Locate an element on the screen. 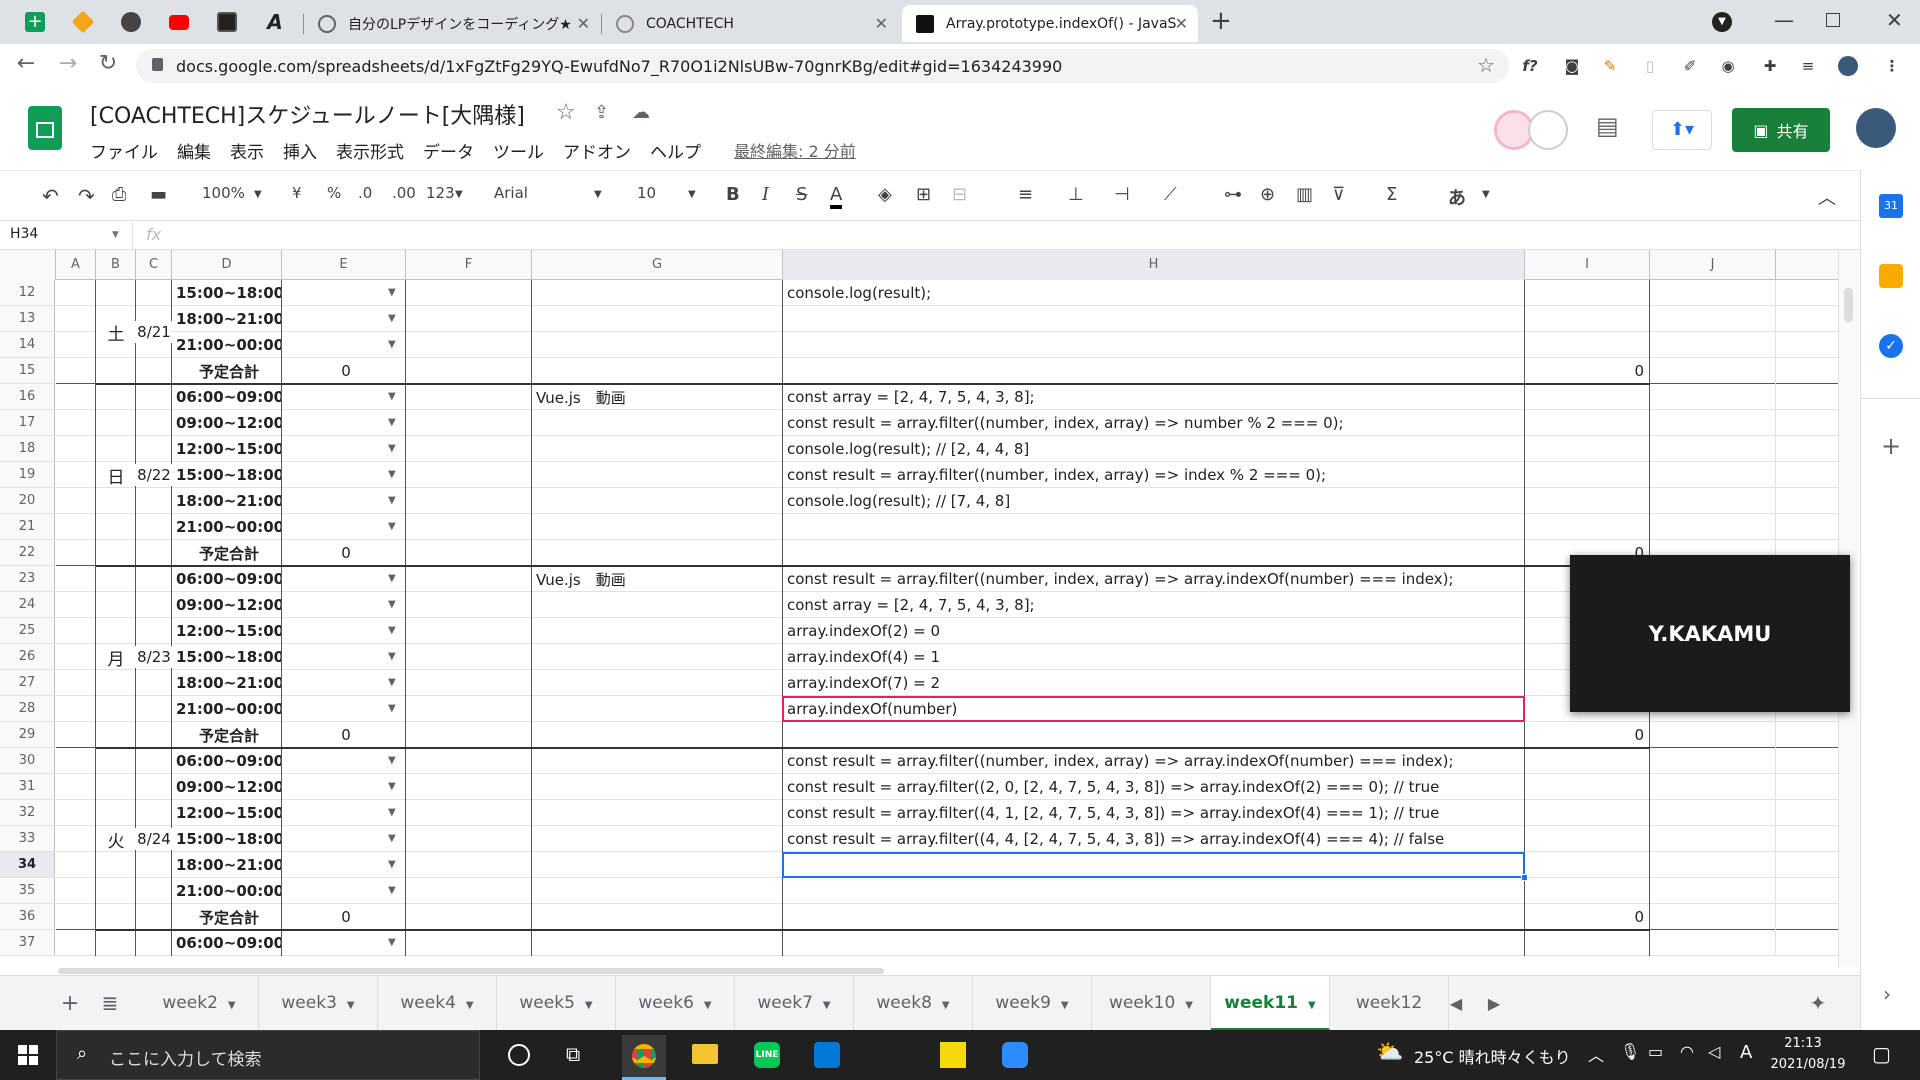 This screenshot has width=1920, height=1080. column-header-c: C is located at coordinates (154, 265).